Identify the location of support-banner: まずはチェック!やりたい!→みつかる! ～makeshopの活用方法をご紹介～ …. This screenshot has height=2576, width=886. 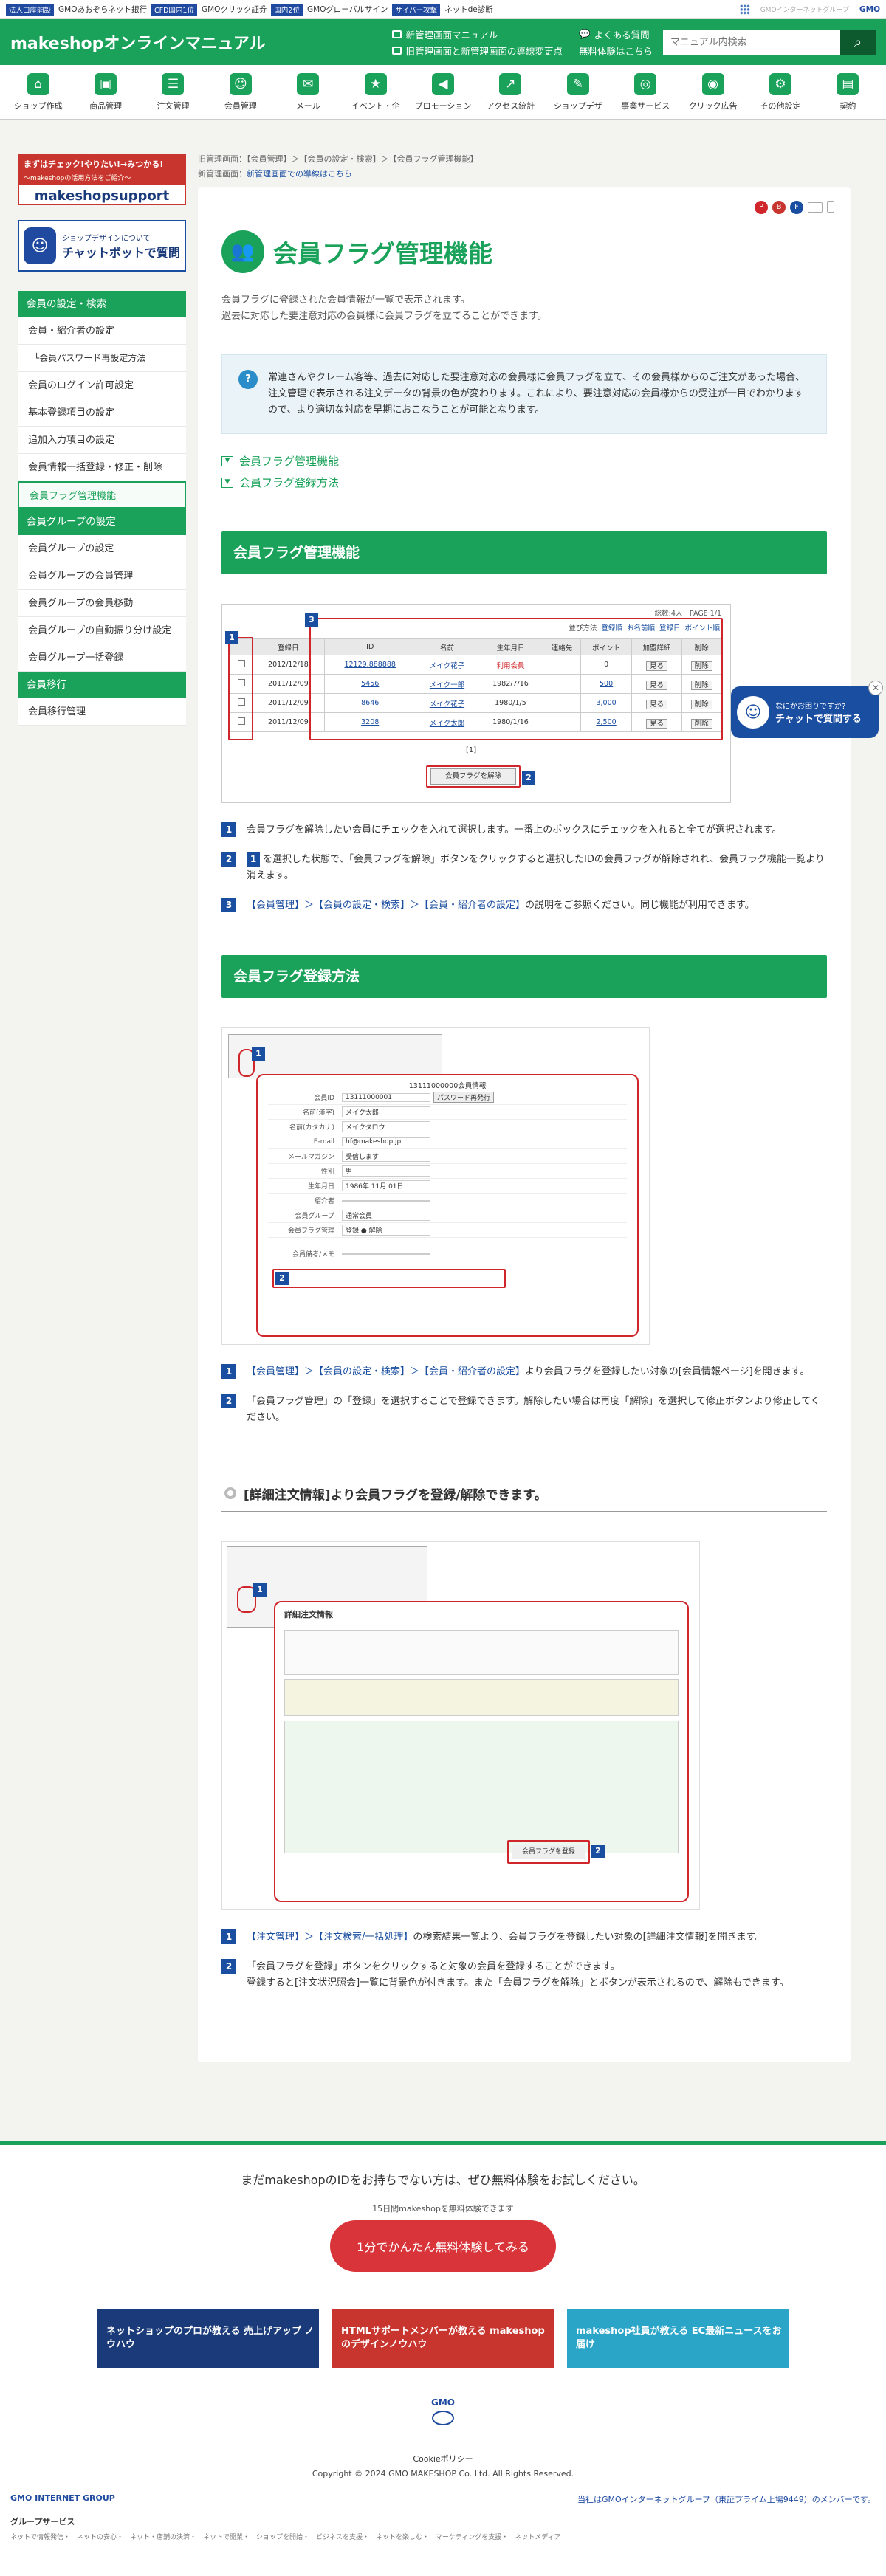
(102, 180).